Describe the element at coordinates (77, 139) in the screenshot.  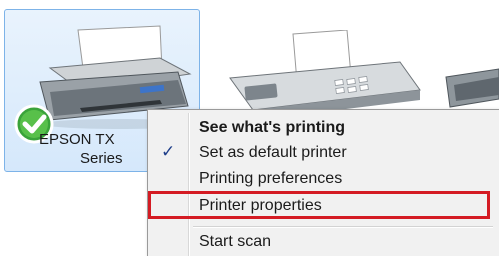
I see `device-label-line1: EPSON TX` at that location.